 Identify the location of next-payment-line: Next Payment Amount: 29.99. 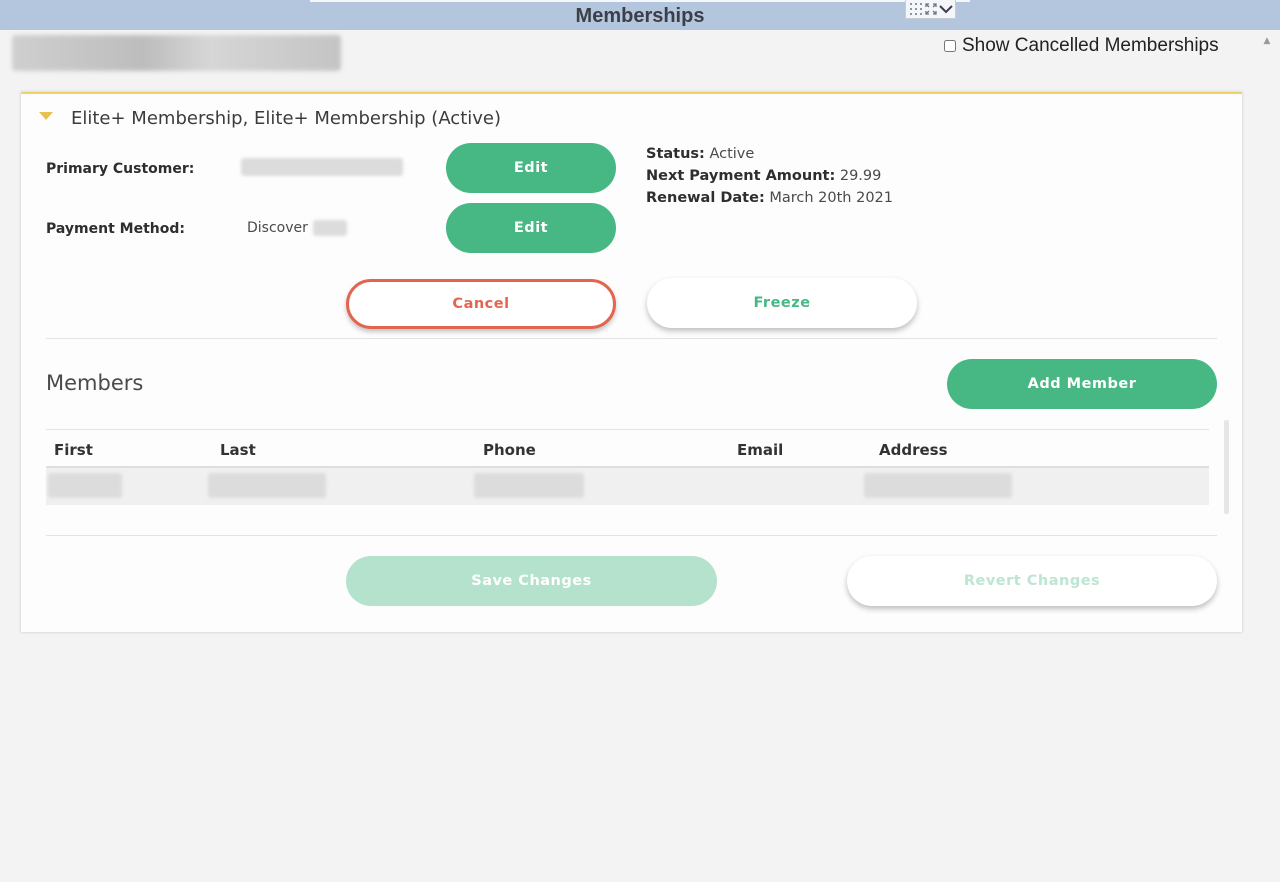
(763, 176).